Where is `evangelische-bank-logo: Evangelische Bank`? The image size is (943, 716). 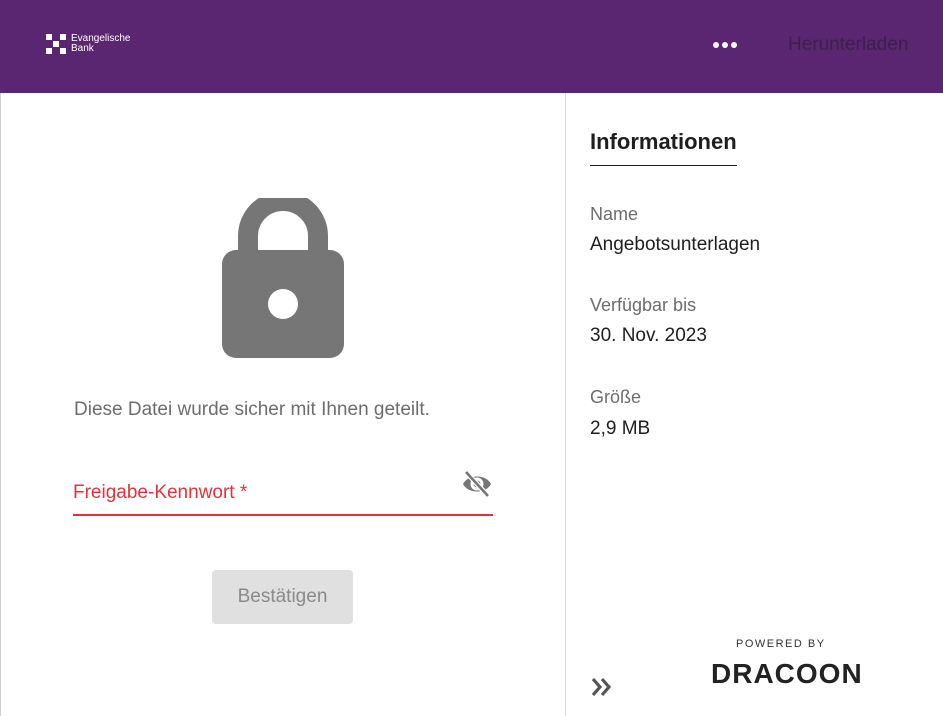
evangelische-bank-logo: Evangelische Bank is located at coordinates (88, 44).